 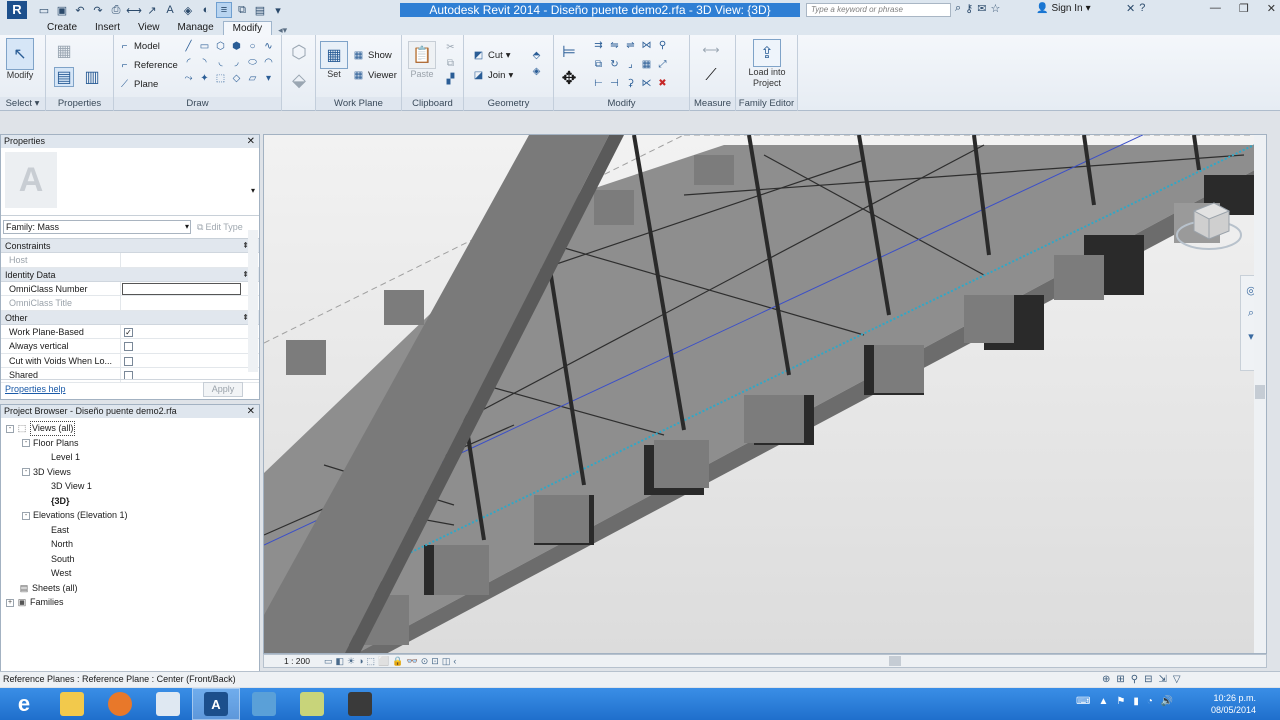 What do you see at coordinates (1215, 8) in the screenshot?
I see `minimize-icon: —` at bounding box center [1215, 8].